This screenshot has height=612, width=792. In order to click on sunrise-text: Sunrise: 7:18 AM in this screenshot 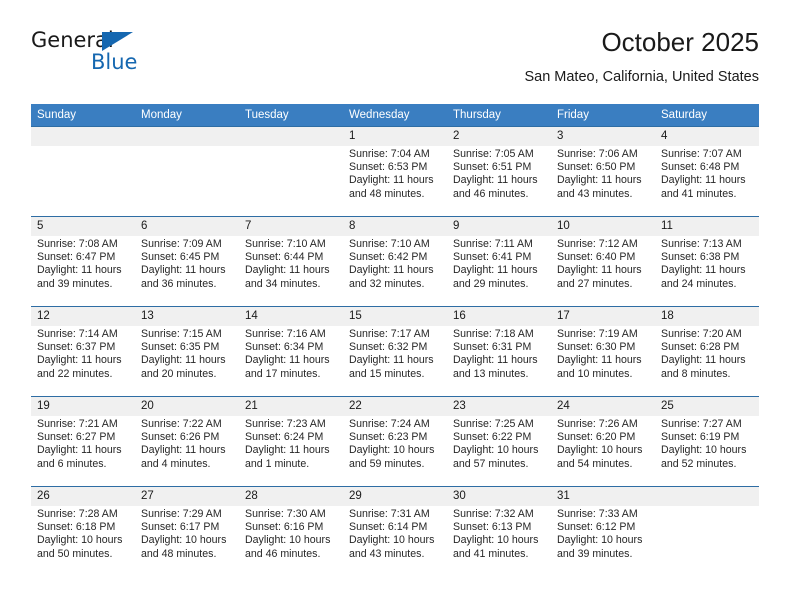, I will do `click(493, 334)`.